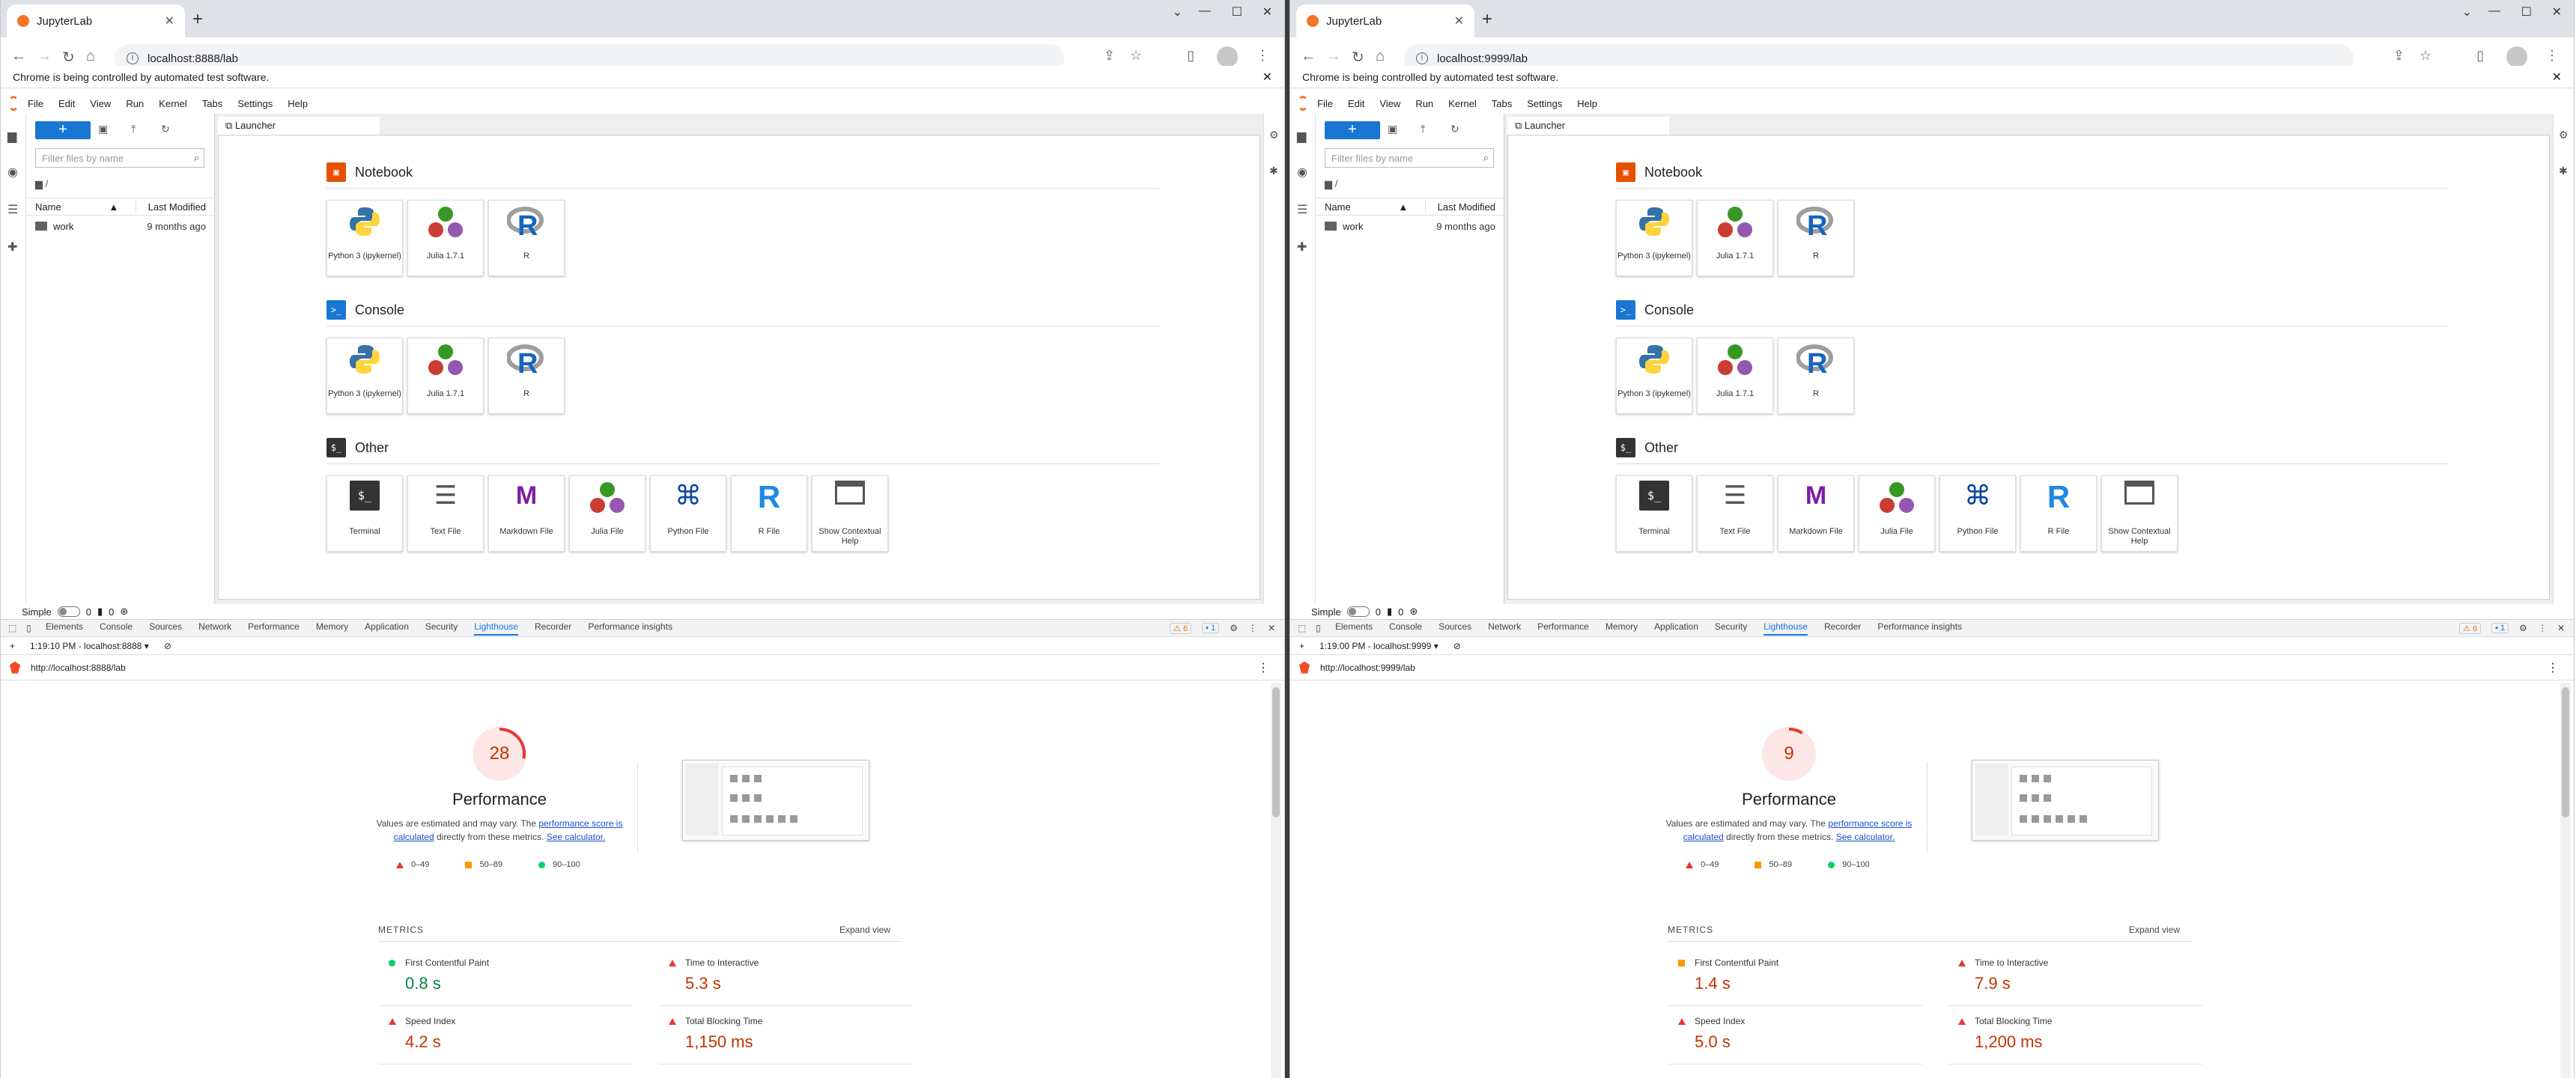 This screenshot has width=2576, height=1078. What do you see at coordinates (2065, 800) in the screenshot?
I see `page-screenshot-thumbnail` at bounding box center [2065, 800].